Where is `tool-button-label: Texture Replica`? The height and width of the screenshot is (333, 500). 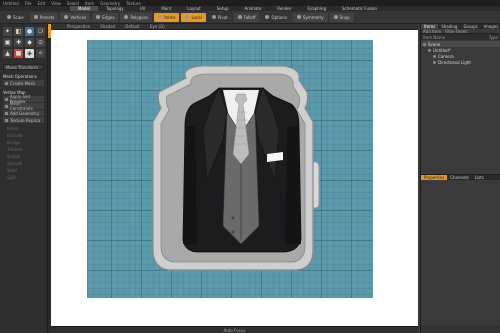
tool-button-label: Texture Replica is located at coordinates (25, 120).